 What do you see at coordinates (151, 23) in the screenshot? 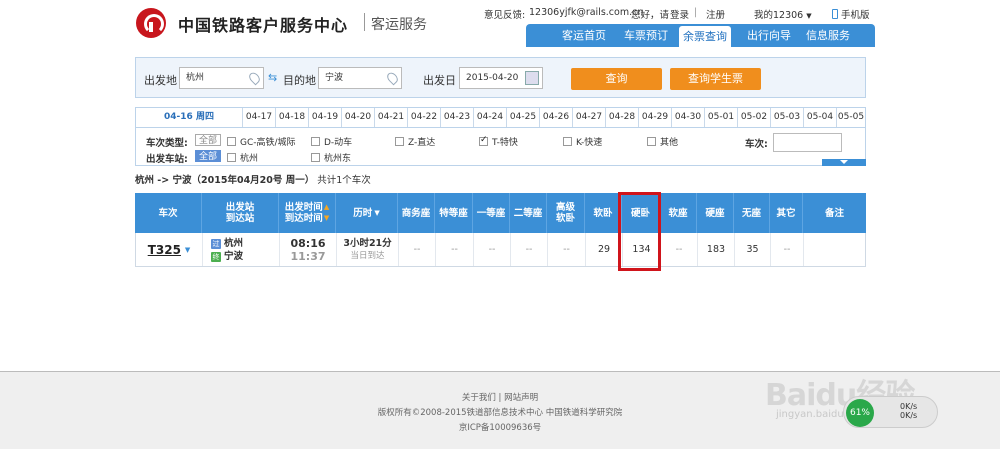
I see `railway-logo-icon` at bounding box center [151, 23].